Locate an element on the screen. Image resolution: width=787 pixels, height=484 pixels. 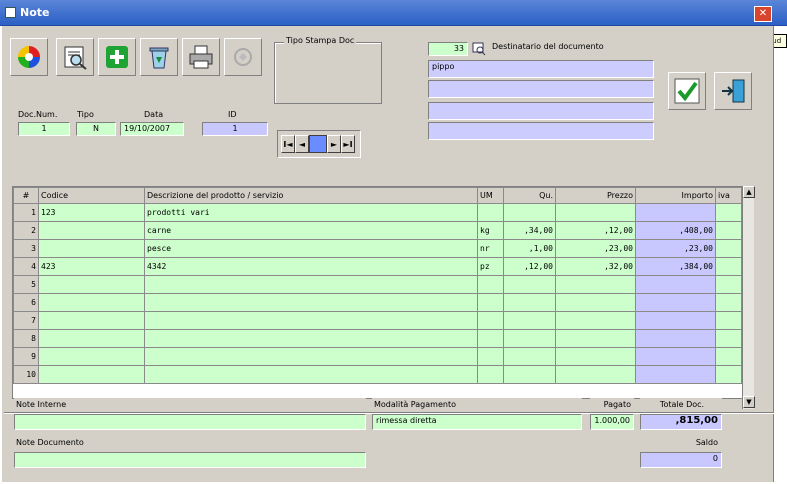
doc-num-field: 1 is located at coordinates (44, 129).